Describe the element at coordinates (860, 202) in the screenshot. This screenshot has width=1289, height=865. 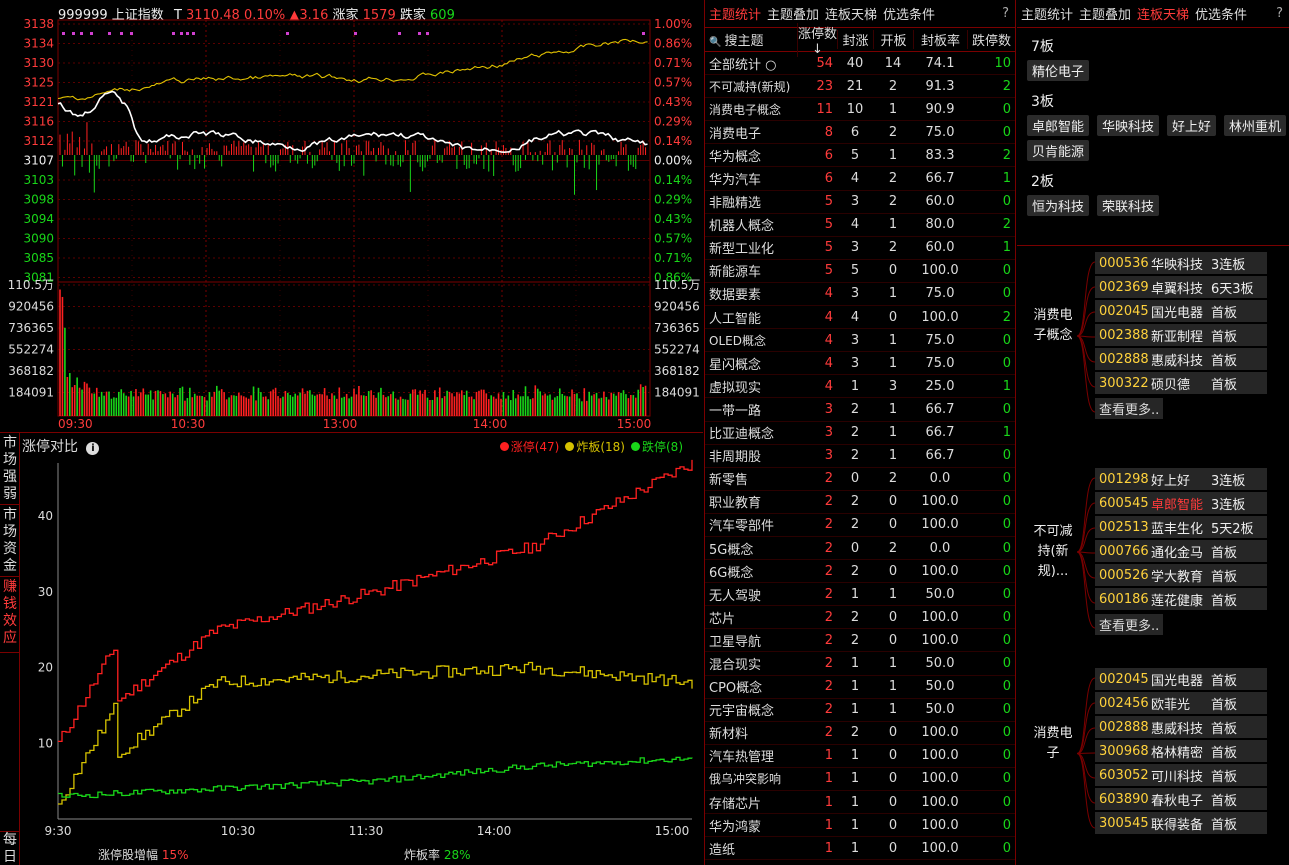
I see `theme-row: 非融精选 5 3 2 60.0 0` at that location.